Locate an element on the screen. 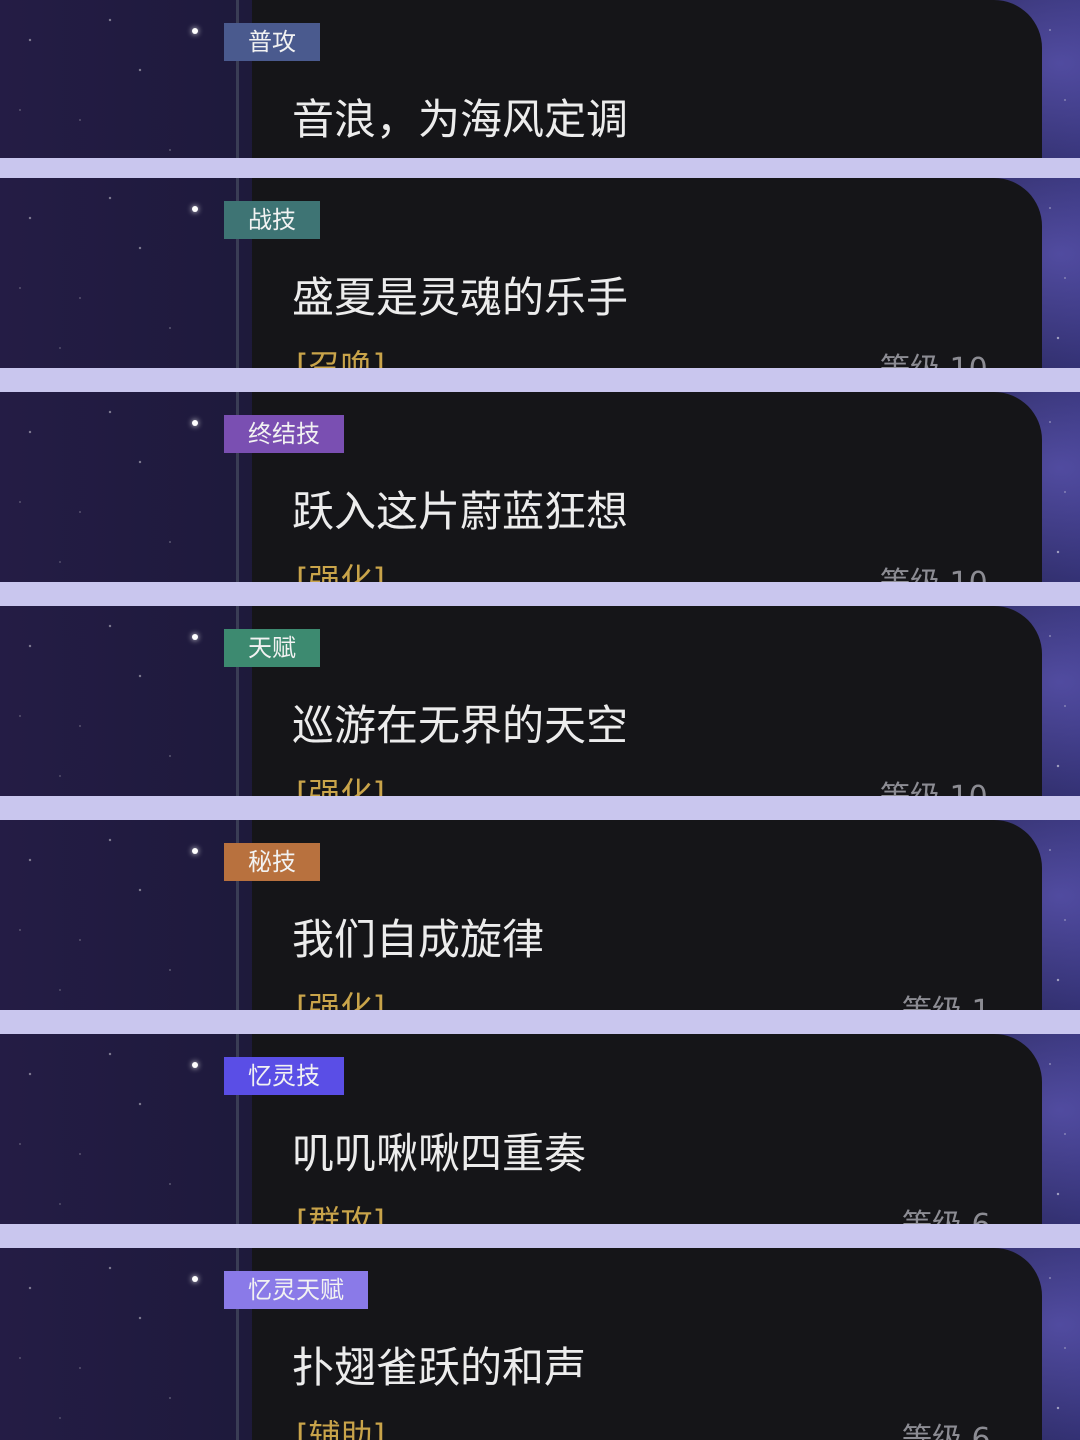  skill-card-talent: 天赋 巡游在无界的天空 [强化] 等级 10 is located at coordinates (540, 701).